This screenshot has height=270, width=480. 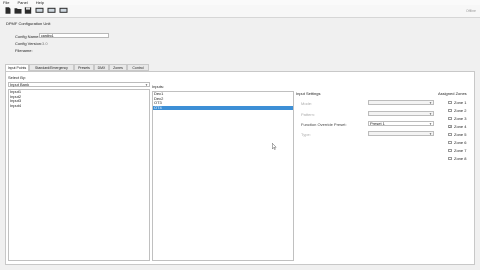 What do you see at coordinates (460, 150) in the screenshot?
I see `zone-label: Zone 7` at bounding box center [460, 150].